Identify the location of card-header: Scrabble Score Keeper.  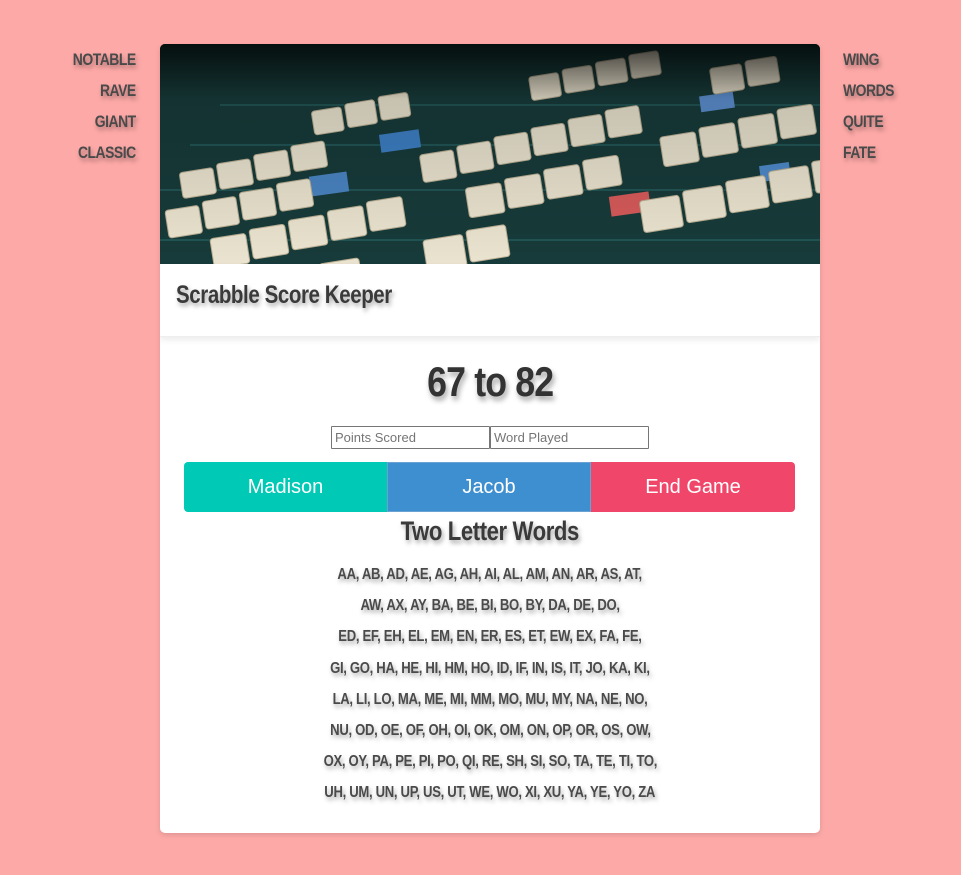
(490, 300).